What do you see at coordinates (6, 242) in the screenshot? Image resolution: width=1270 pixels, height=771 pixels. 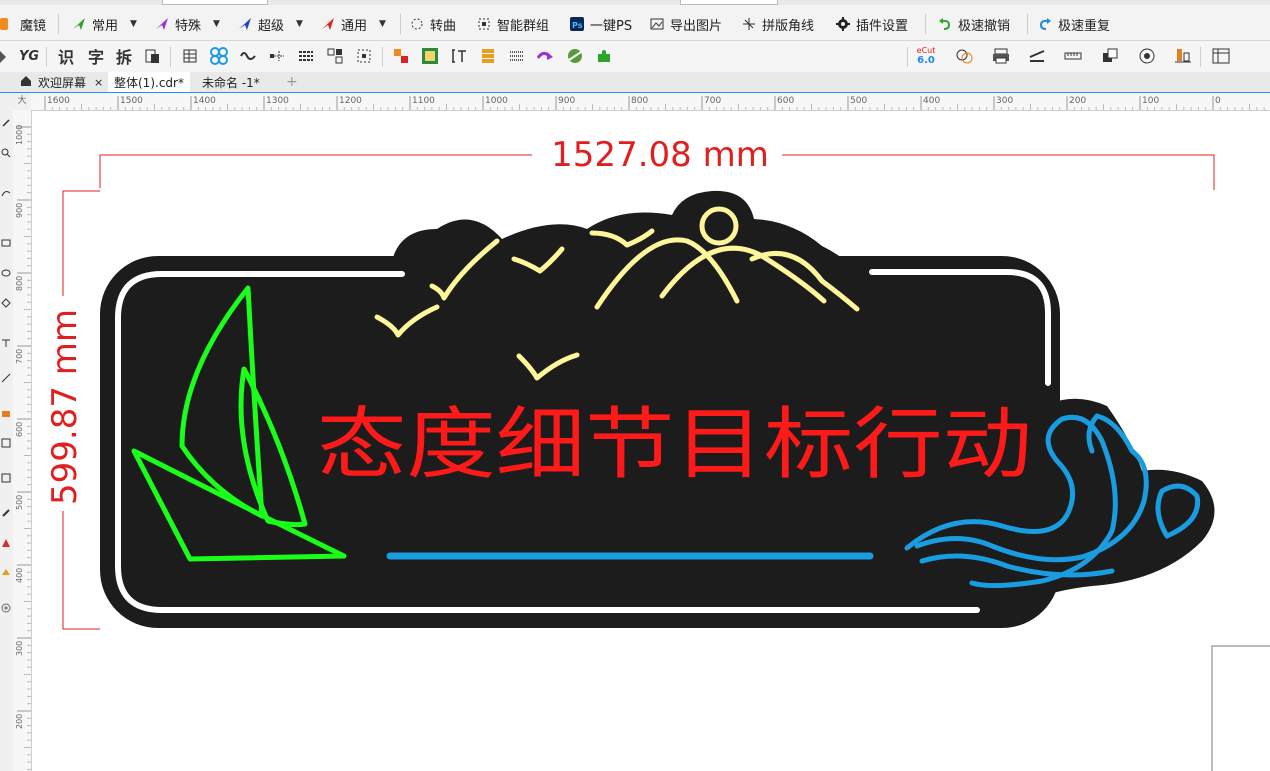 I see `rectangle-tool-icon` at bounding box center [6, 242].